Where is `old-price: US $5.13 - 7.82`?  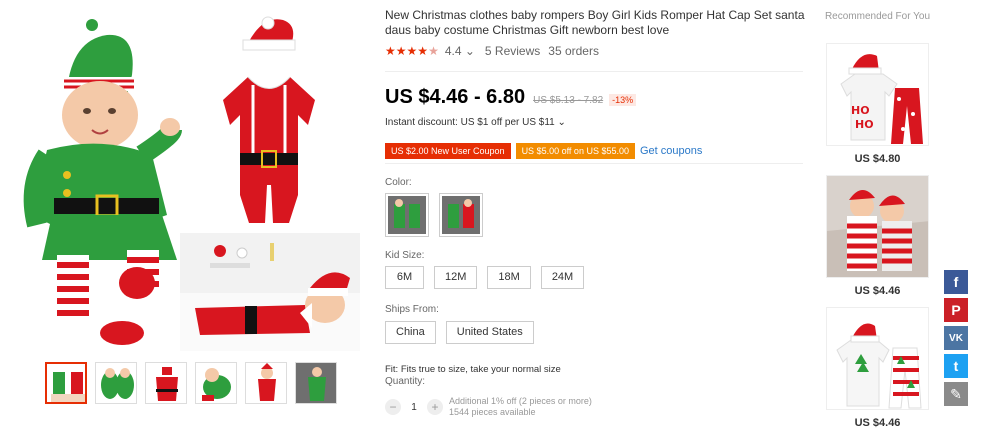 old-price: US $5.13 - 7.82 is located at coordinates (568, 100).